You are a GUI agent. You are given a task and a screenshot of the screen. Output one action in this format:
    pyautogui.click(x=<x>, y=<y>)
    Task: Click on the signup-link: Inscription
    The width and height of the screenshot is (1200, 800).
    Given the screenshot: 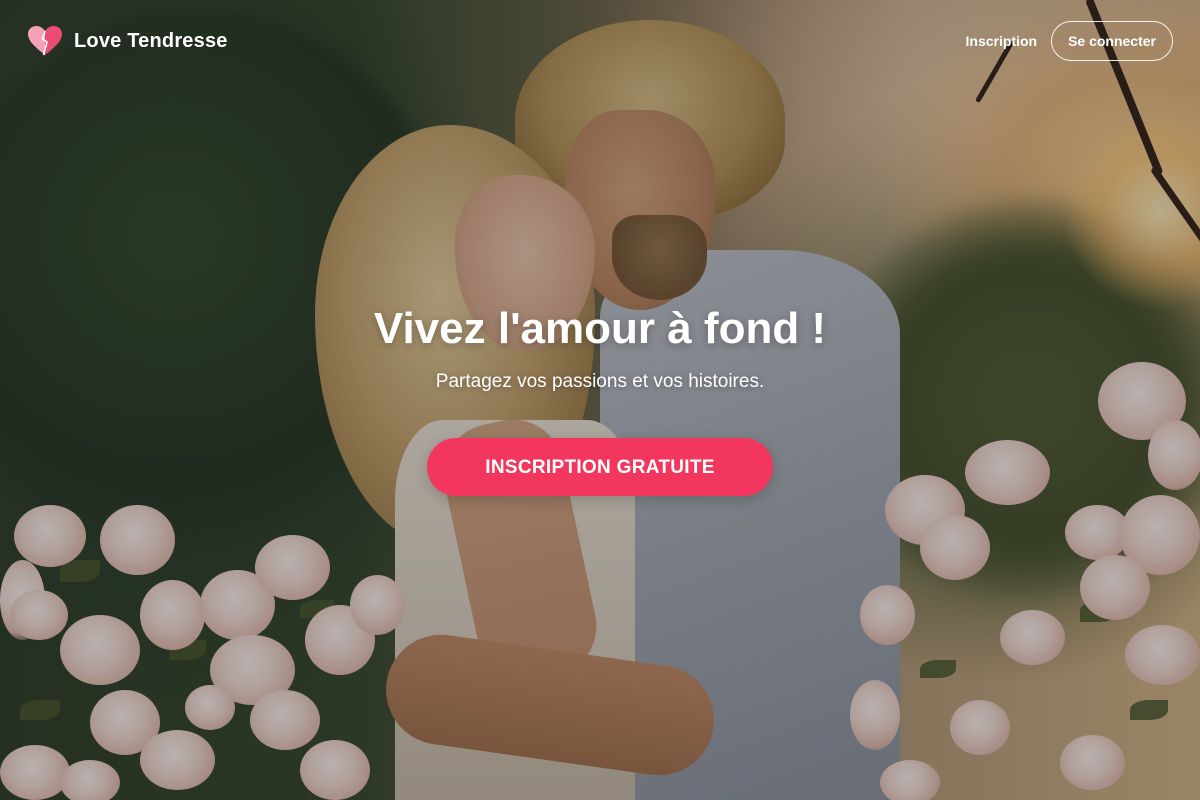 What is the action you would take?
    pyautogui.click(x=1002, y=41)
    